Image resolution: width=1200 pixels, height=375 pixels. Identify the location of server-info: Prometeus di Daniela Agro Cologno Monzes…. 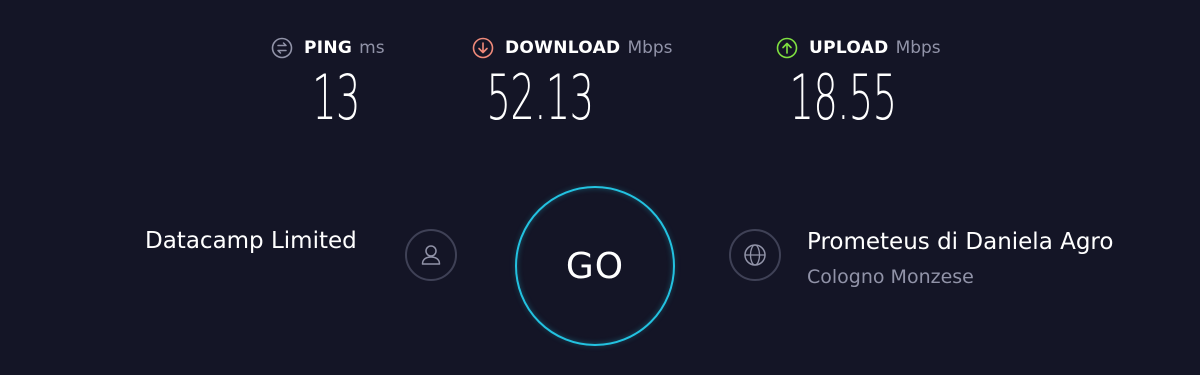
(972, 258).